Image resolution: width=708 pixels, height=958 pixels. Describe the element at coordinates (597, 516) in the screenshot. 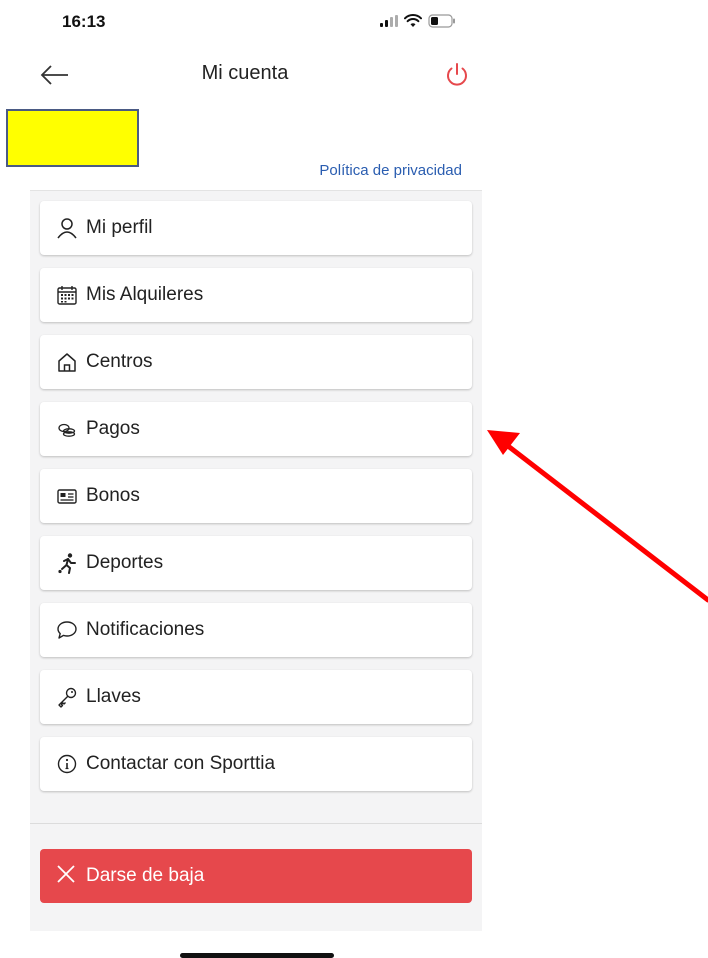

I see `annotation-arrow` at that location.